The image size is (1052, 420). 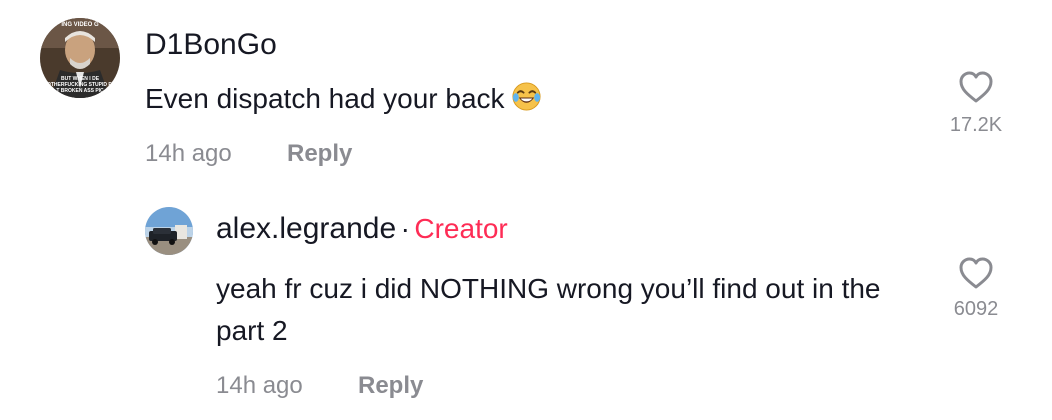 I want to click on reply-like-button, so click(x=976, y=273).